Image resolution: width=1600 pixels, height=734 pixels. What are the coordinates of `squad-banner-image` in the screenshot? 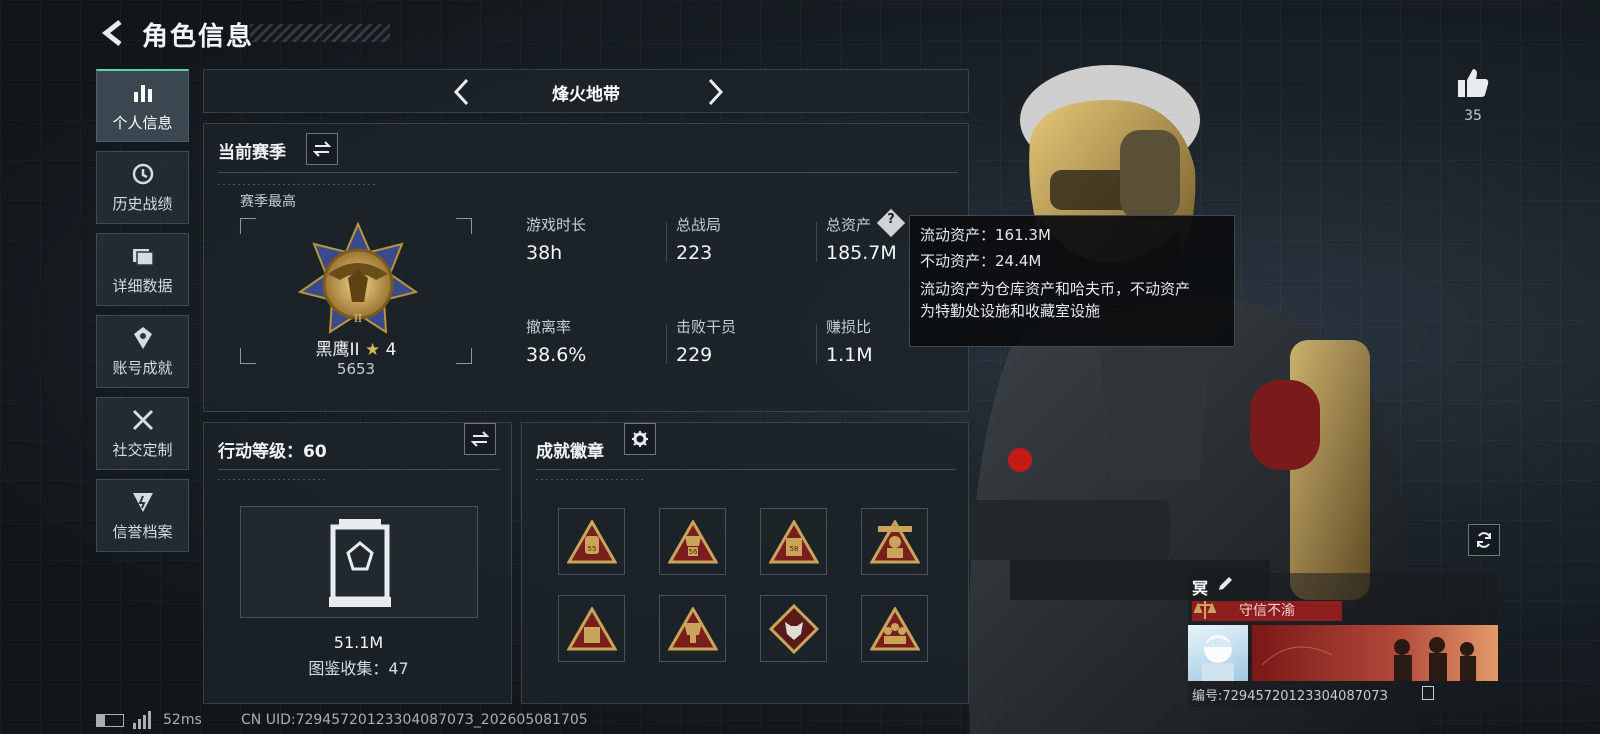 It's located at (1368, 659).